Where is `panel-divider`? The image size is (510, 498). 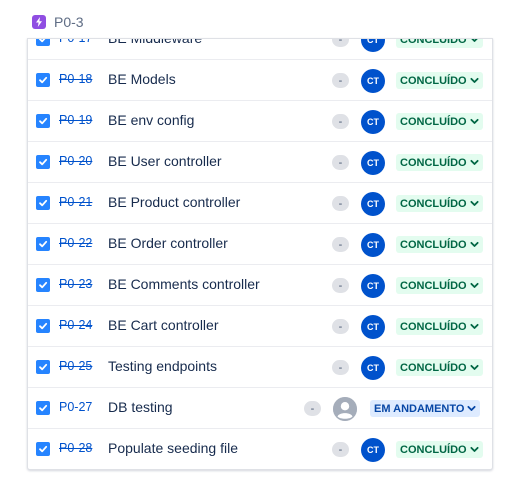 panel-divider is located at coordinates (260, 38).